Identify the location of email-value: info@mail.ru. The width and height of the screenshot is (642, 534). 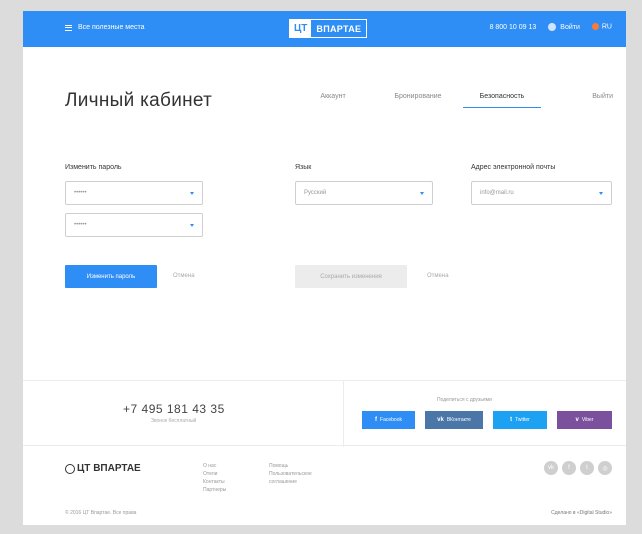
(497, 193).